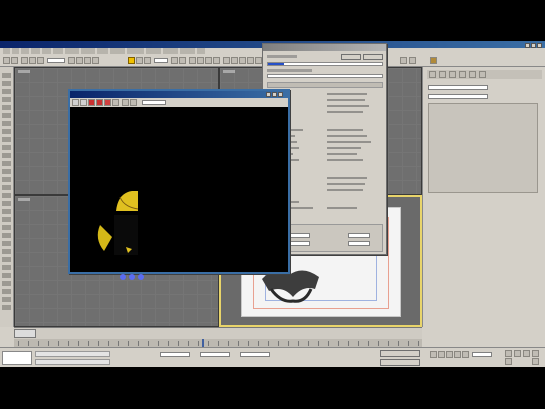 This screenshot has height=409, width=545. Describe the element at coordinates (234, 60) in the screenshot. I see `align-button` at that location.